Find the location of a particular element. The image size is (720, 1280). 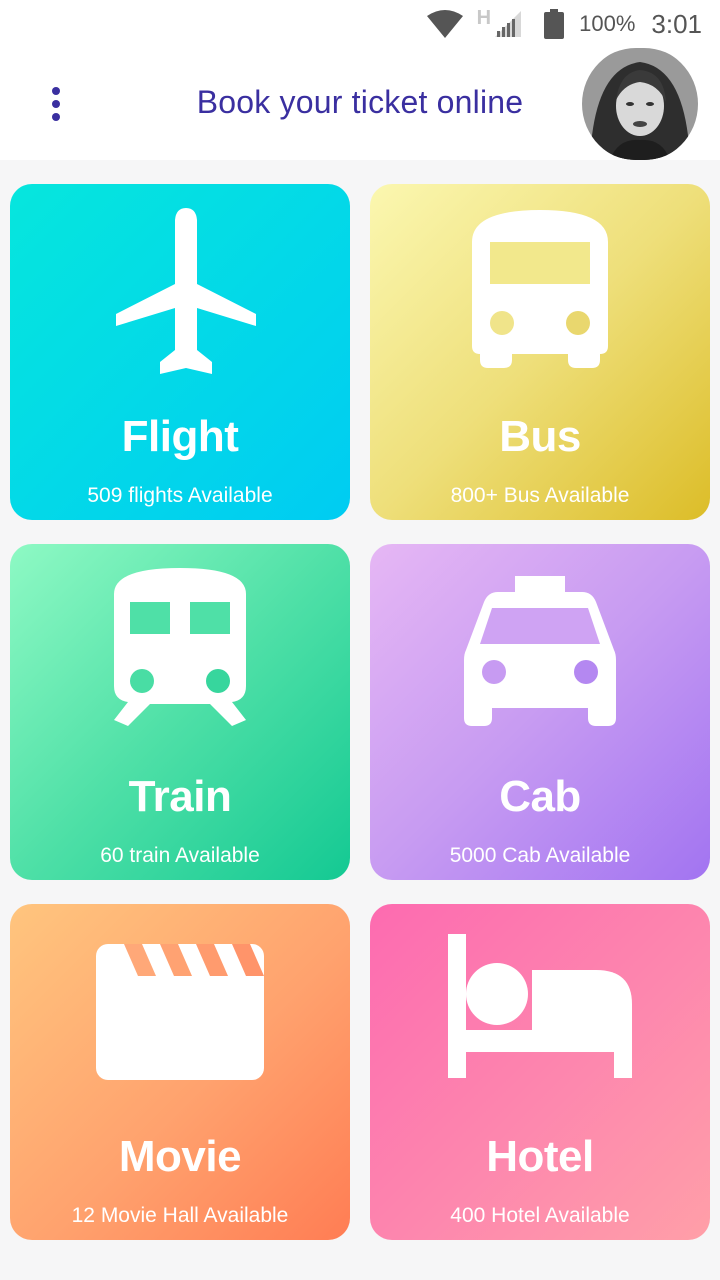

category-card-train: Train 60 train Available is located at coordinates (180, 712).